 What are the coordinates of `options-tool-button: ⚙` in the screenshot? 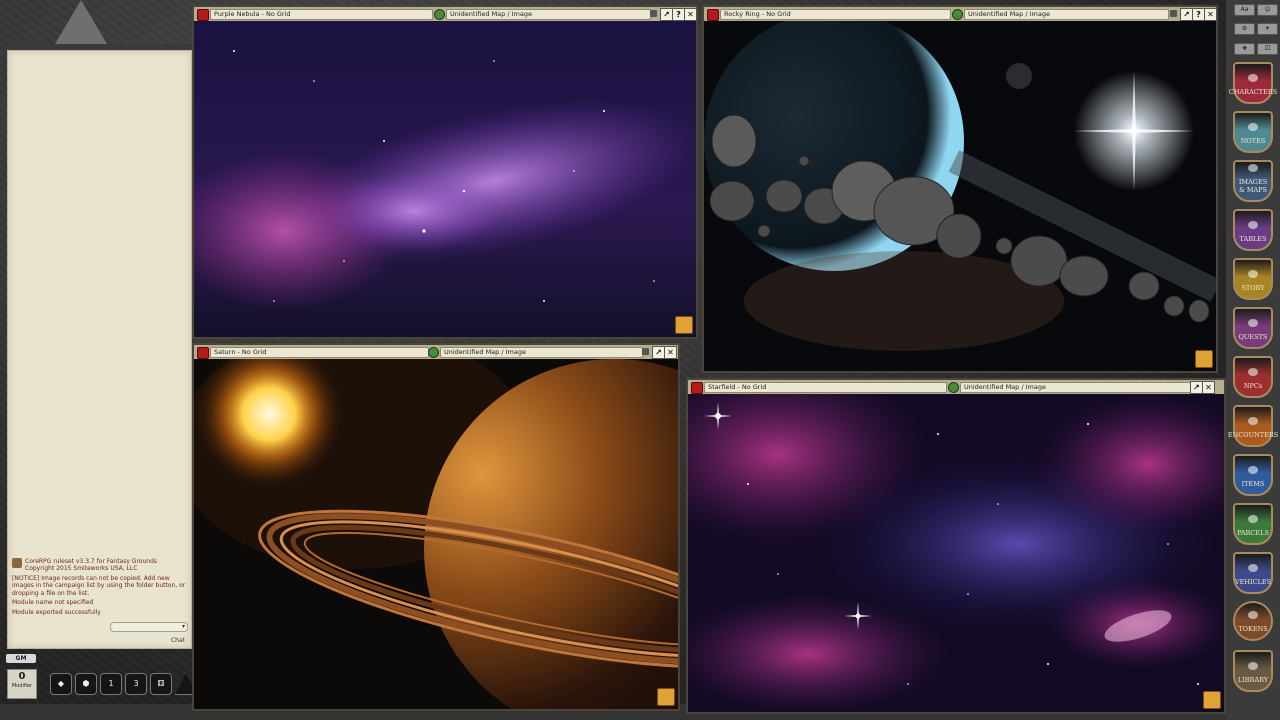 It's located at (1244, 29).